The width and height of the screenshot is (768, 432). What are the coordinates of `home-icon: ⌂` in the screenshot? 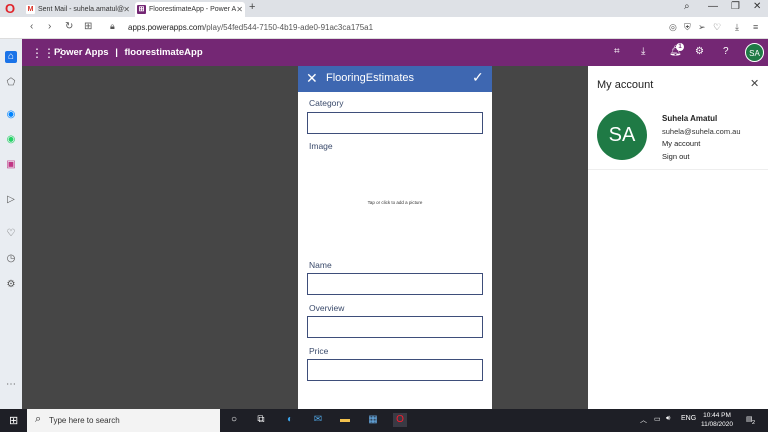 It's located at (11, 57).